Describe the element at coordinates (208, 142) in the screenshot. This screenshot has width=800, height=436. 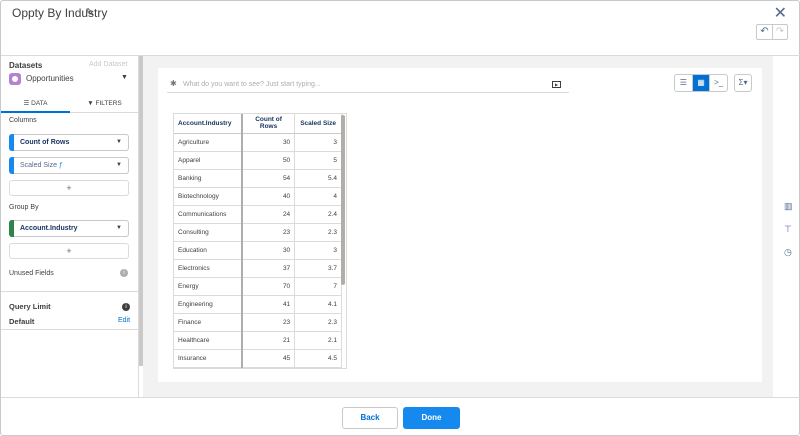
I see `table-cell: Agriculture` at that location.